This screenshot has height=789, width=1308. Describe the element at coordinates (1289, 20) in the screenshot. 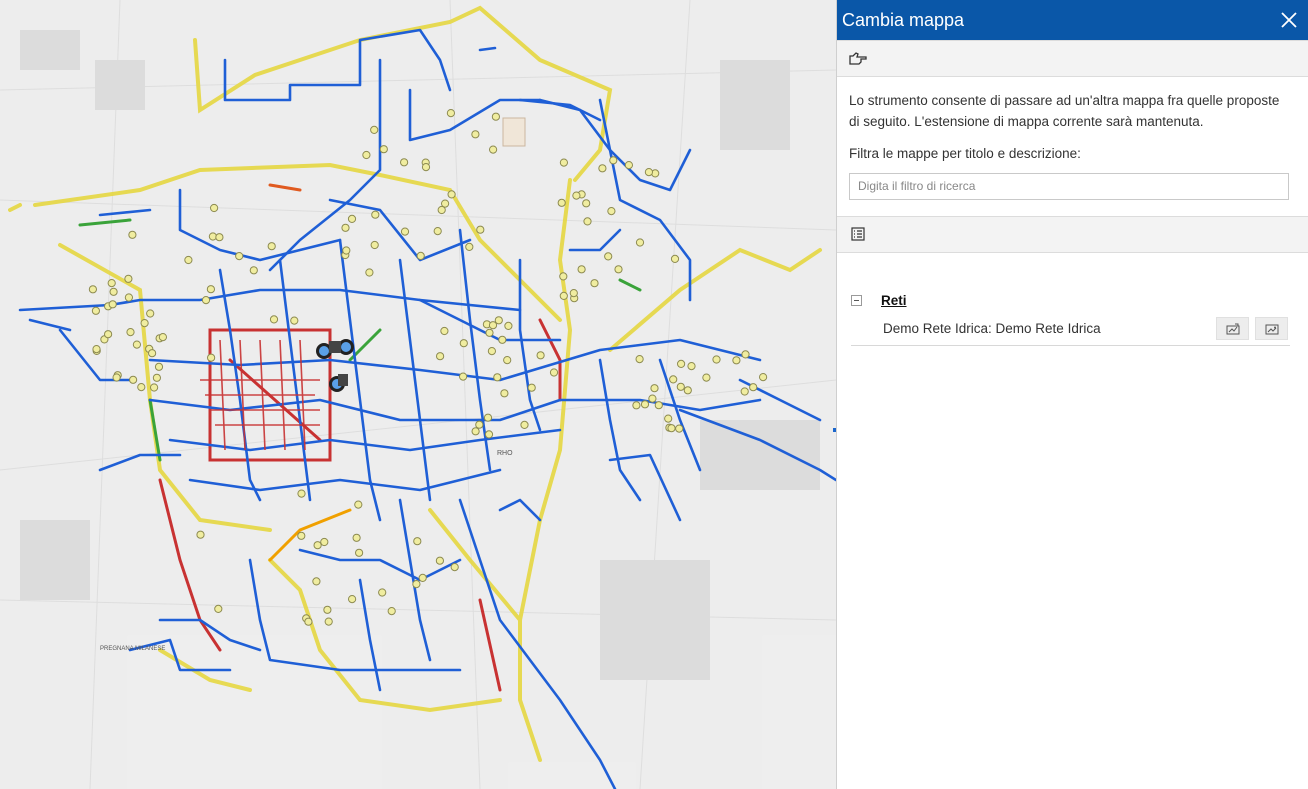

I see `close-icon` at that location.